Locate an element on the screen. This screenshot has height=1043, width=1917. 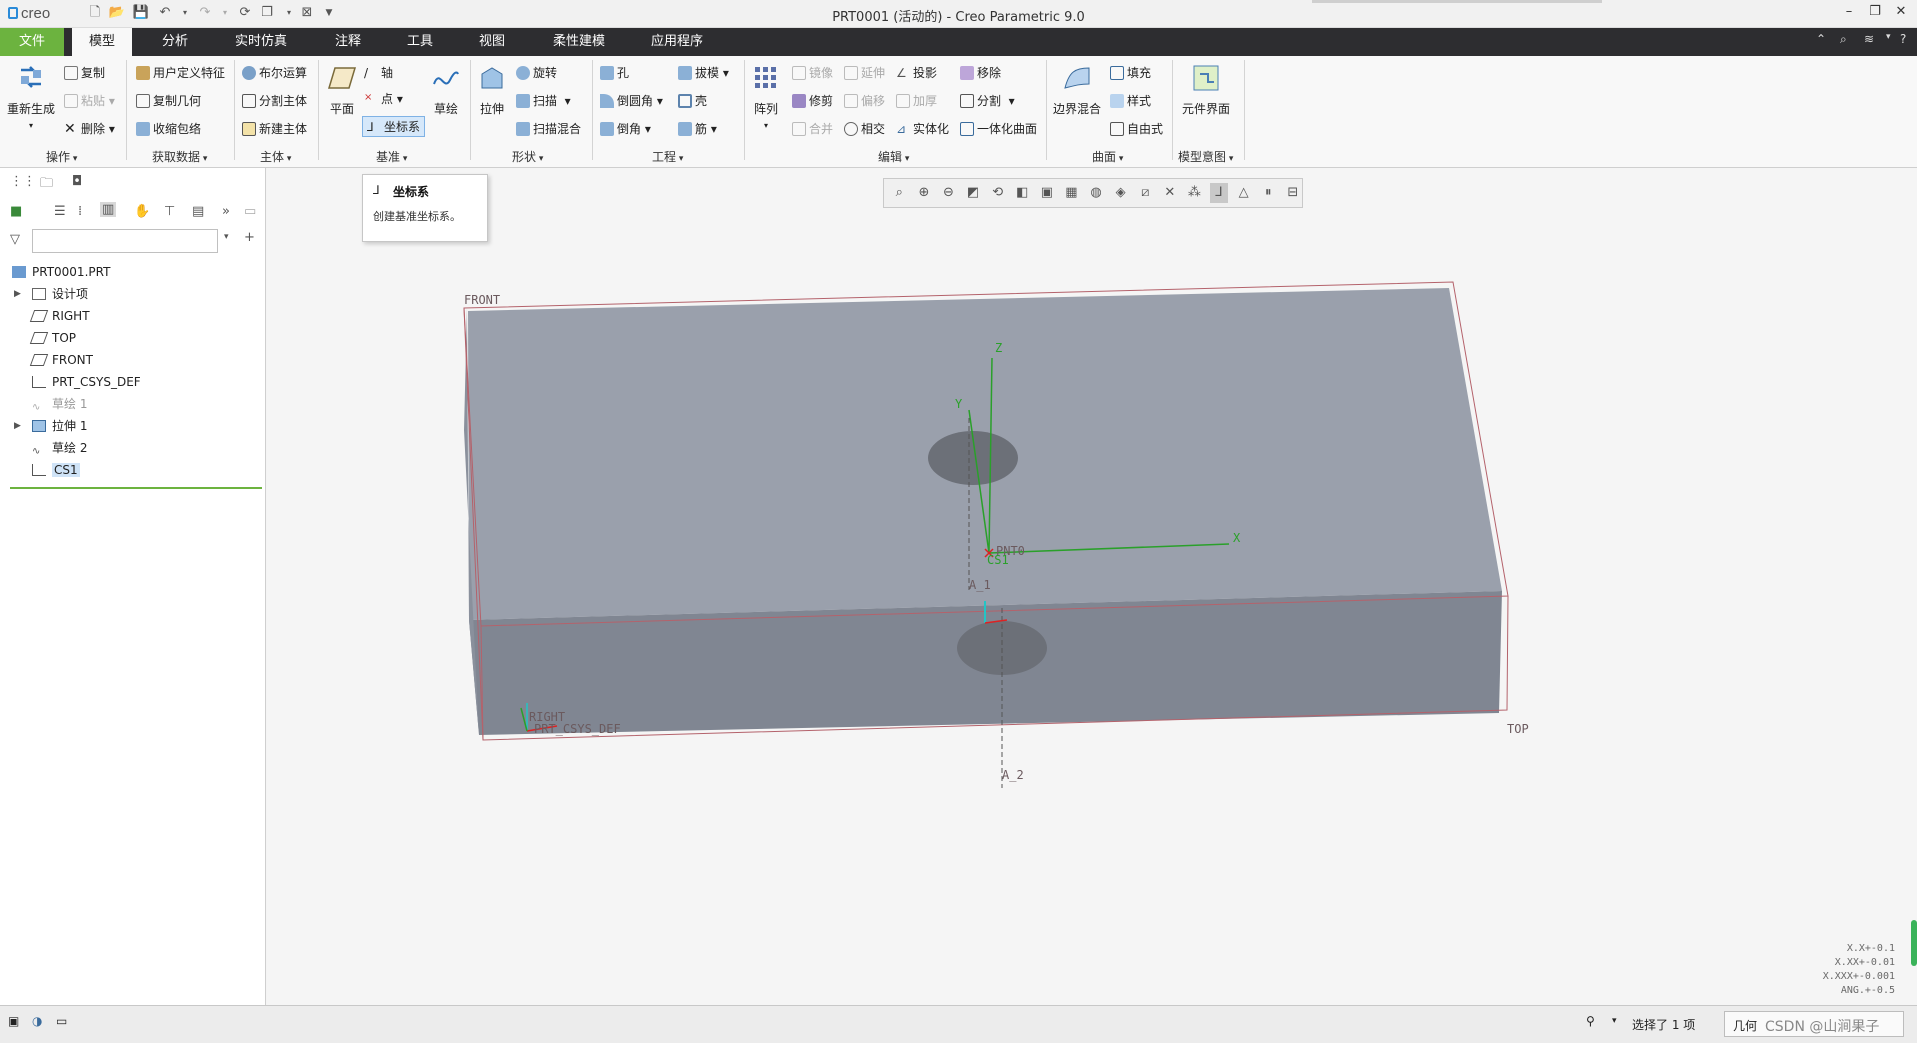
more-icon: » is located at coordinates (226, 211).